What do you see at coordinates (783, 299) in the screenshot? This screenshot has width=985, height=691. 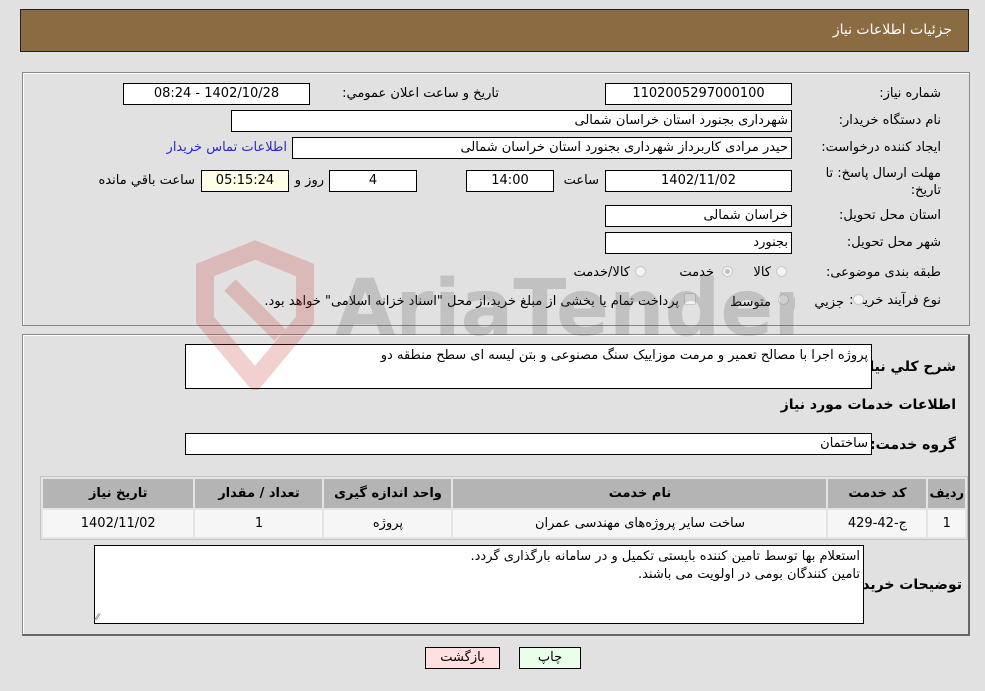 I see `purchase-radio-medium` at bounding box center [783, 299].